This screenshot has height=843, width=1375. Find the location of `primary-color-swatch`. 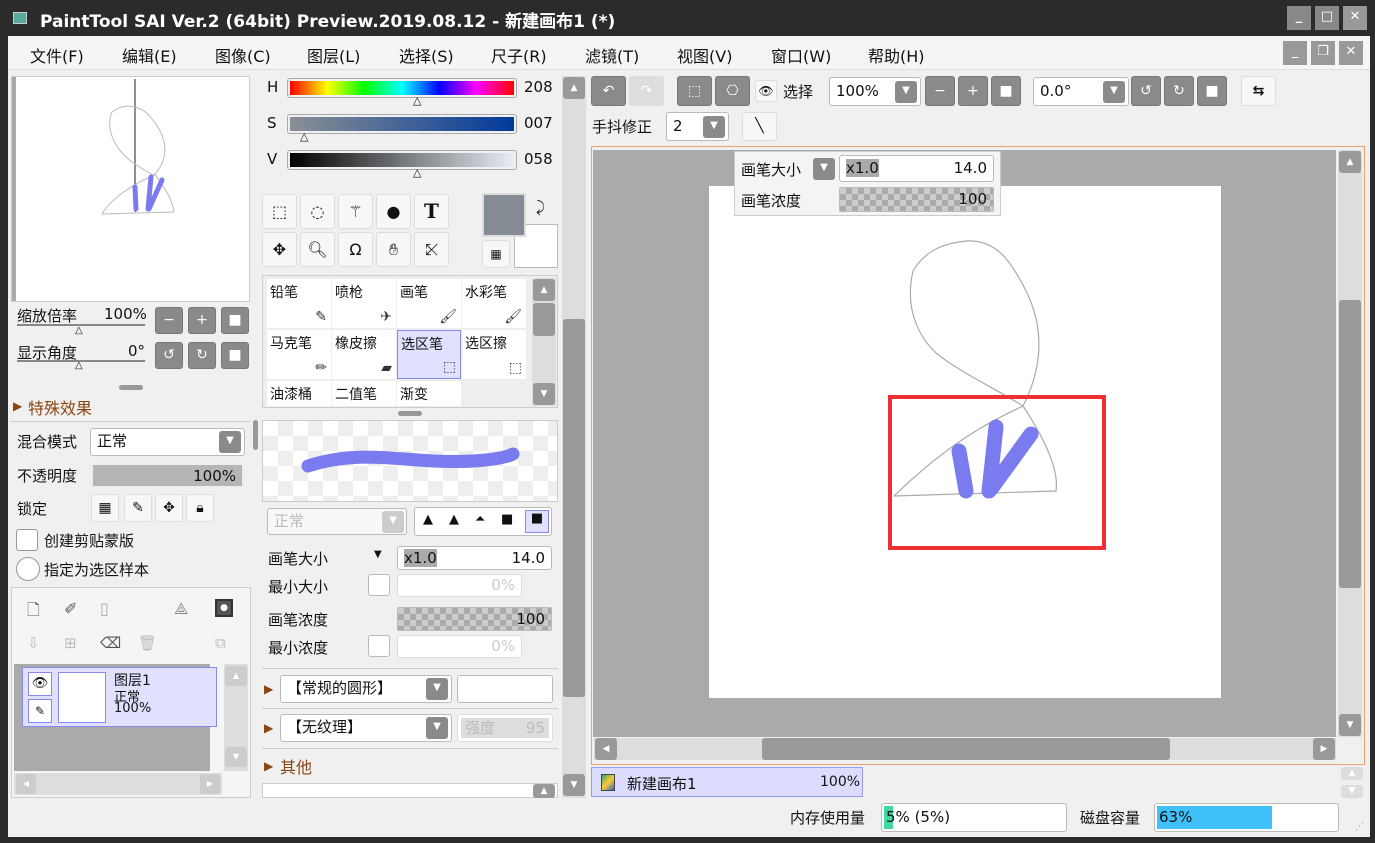

primary-color-swatch is located at coordinates (504, 215).